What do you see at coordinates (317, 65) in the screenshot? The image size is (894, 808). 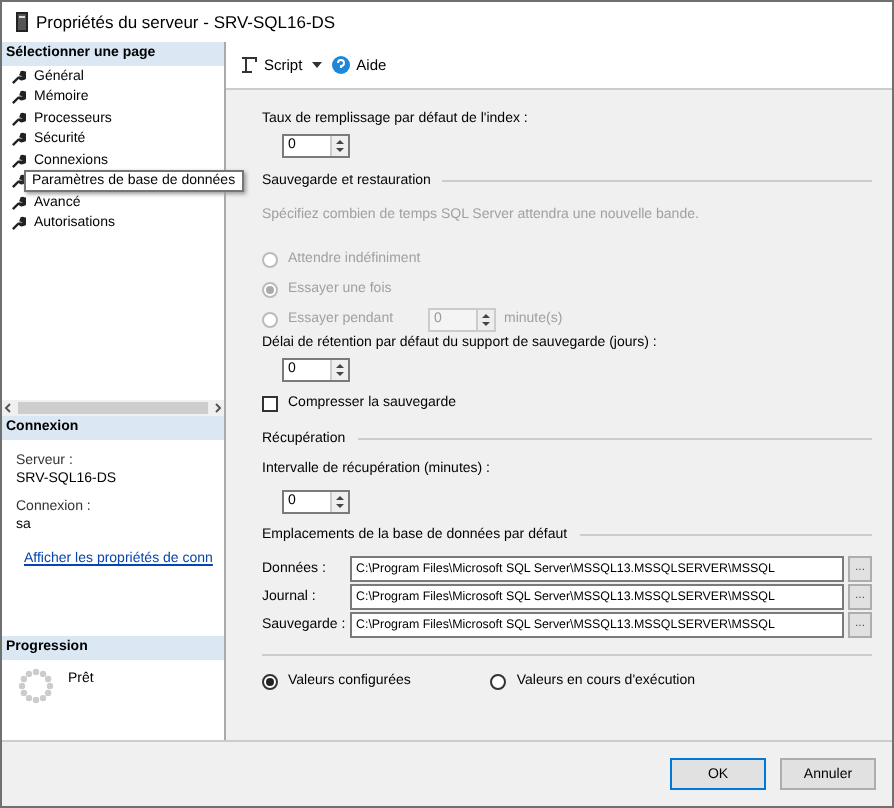 I see `caret-icon` at bounding box center [317, 65].